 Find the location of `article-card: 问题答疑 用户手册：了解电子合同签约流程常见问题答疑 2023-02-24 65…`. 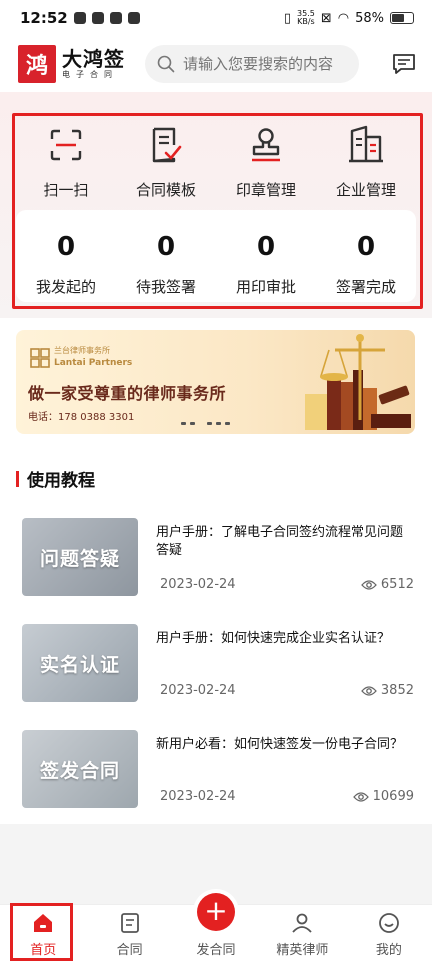

article-card: 问题答疑 用户手册：了解电子合同签约流程常见问题答疑 2023-02-24 65… is located at coordinates (218, 558).